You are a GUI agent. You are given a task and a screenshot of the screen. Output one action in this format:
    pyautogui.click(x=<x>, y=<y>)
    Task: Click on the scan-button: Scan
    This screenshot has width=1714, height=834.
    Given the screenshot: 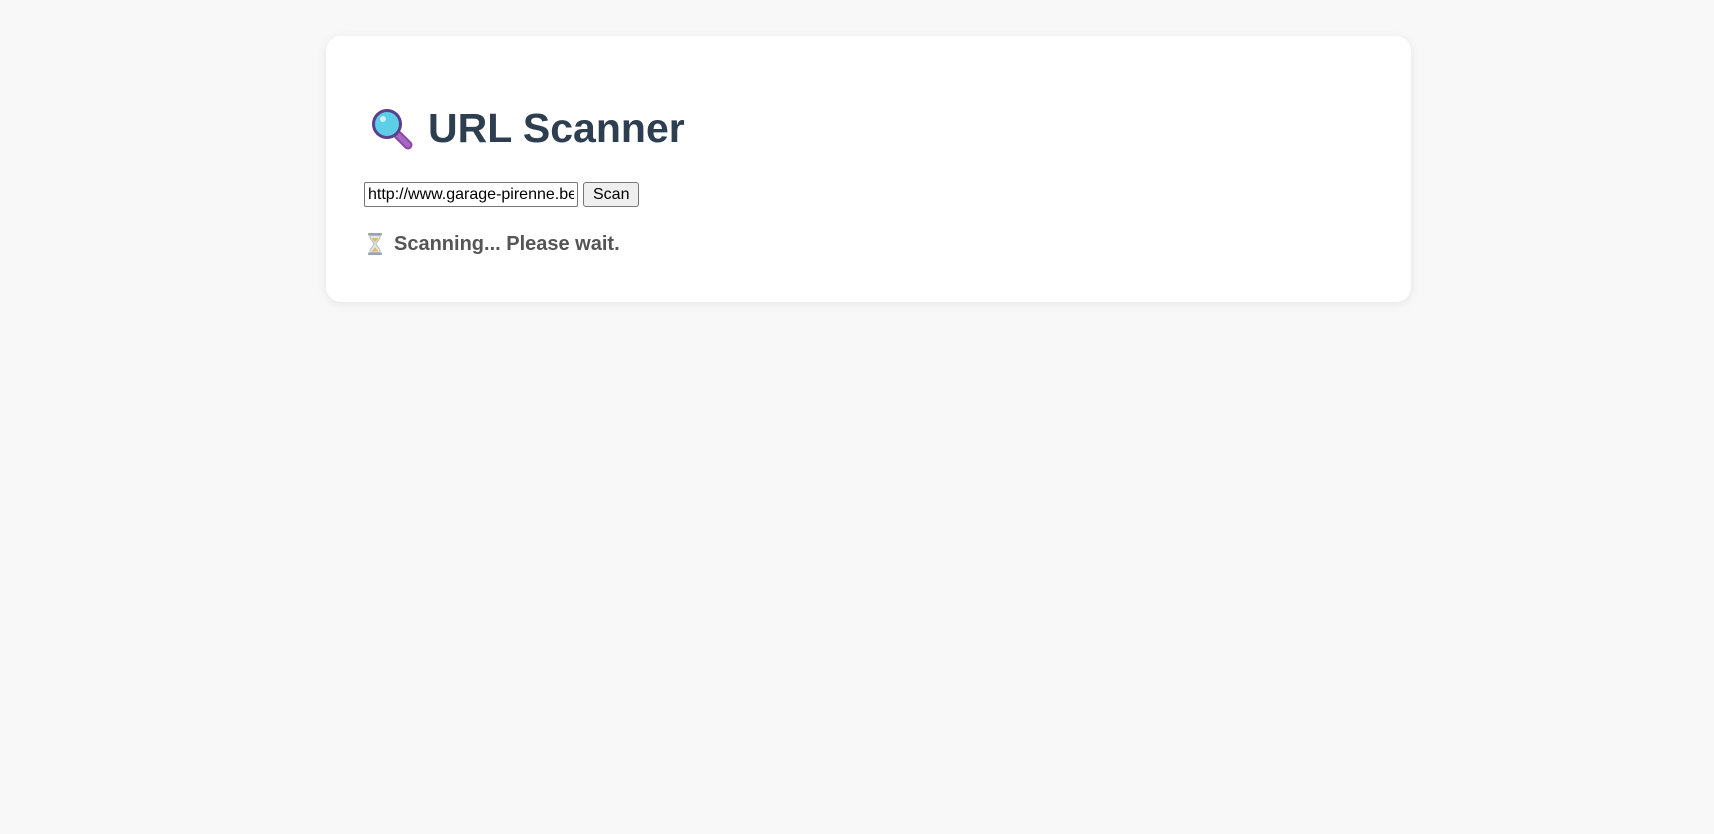 What is the action you would take?
    pyautogui.click(x=611, y=194)
    